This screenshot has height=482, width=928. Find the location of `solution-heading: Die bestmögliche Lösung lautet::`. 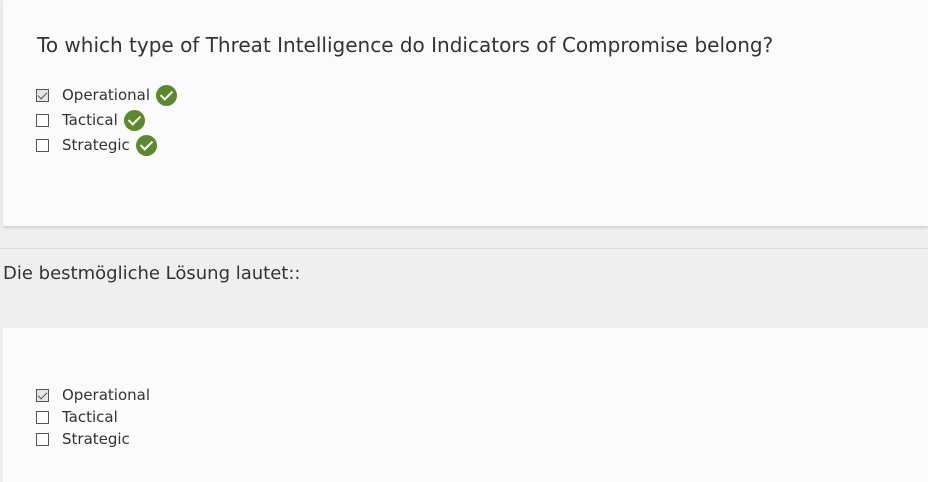

solution-heading: Die bestmögliche Lösung lautet:: is located at coordinates (152, 273).